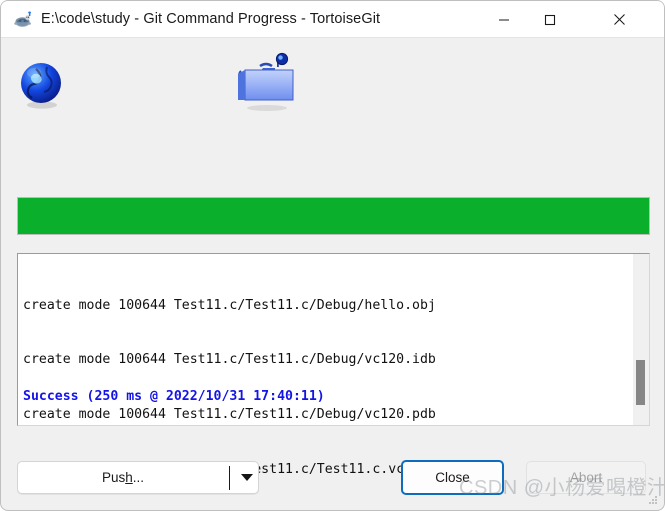 This screenshot has width=665, height=511. Describe the element at coordinates (640, 382) in the screenshot. I see `scrollbar-thumb` at that location.